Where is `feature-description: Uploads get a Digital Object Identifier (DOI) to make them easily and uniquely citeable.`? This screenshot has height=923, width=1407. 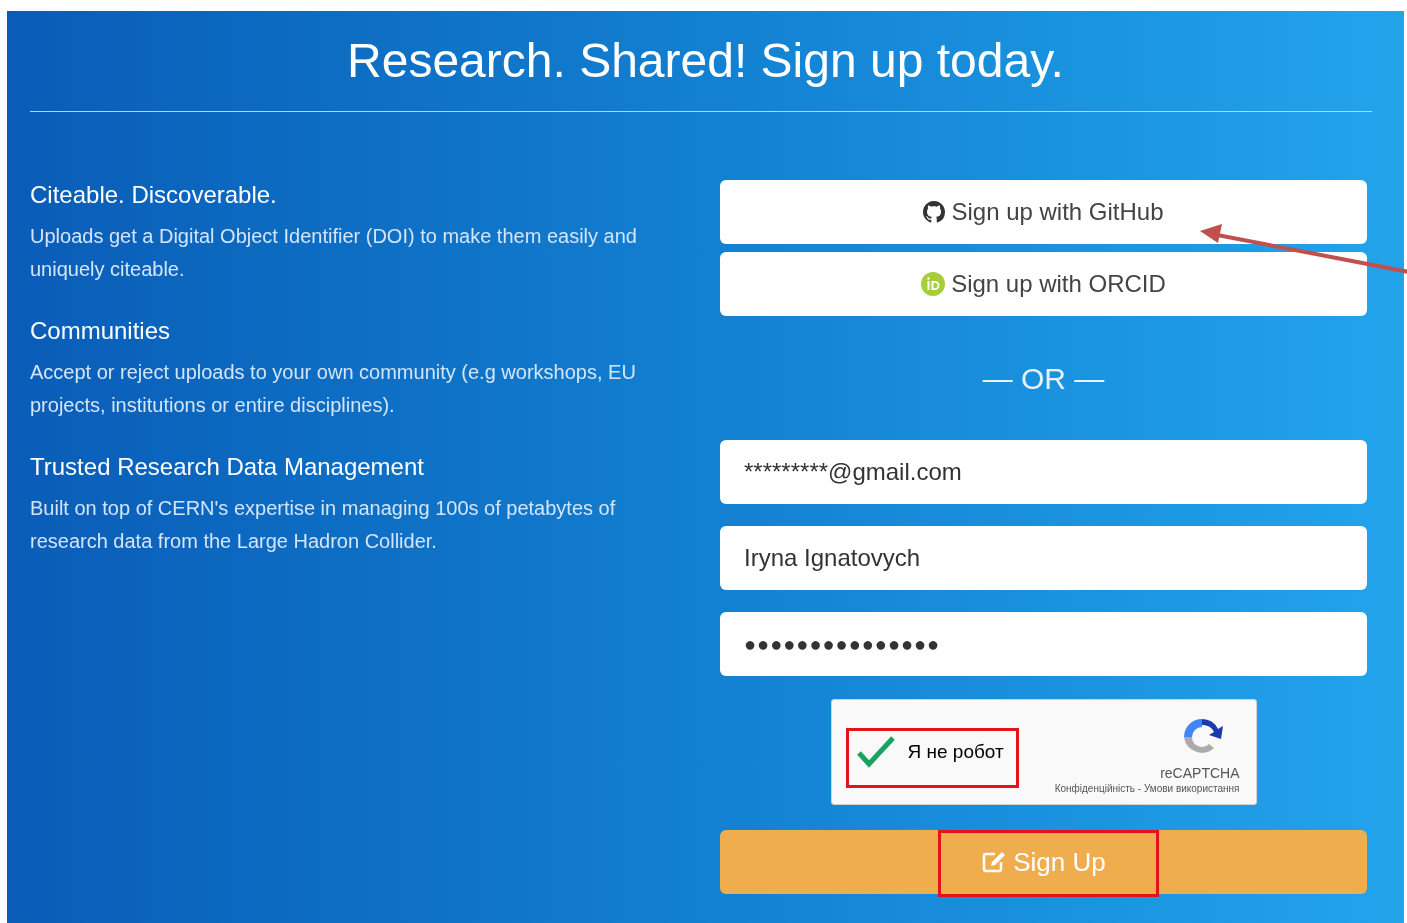 feature-description: Uploads get a Digital Object Identifier (DOI) to make them easily and uniquely citeable. is located at coordinates (334, 253).